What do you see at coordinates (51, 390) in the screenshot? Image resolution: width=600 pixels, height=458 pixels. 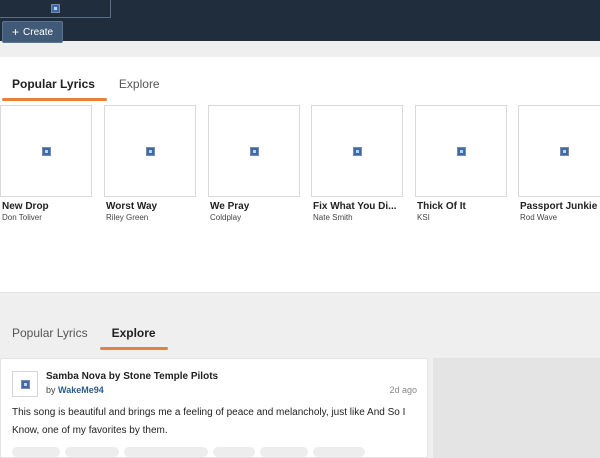 I see `post-author-prefix: by` at bounding box center [51, 390].